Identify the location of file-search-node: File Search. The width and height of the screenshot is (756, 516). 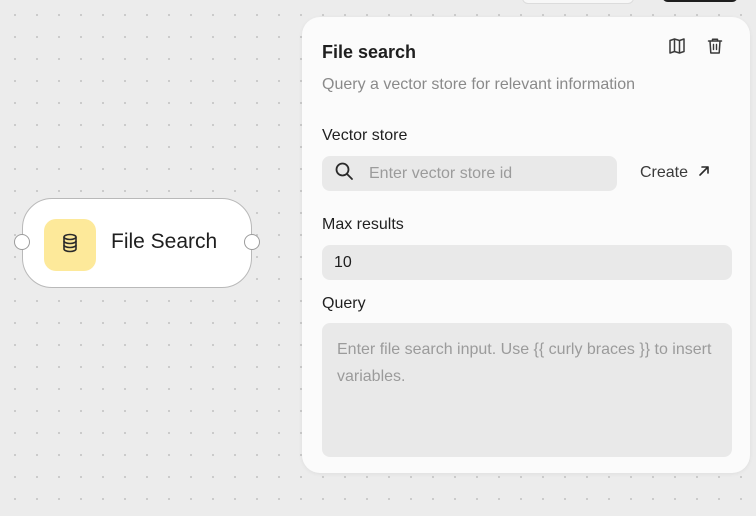
(137, 243).